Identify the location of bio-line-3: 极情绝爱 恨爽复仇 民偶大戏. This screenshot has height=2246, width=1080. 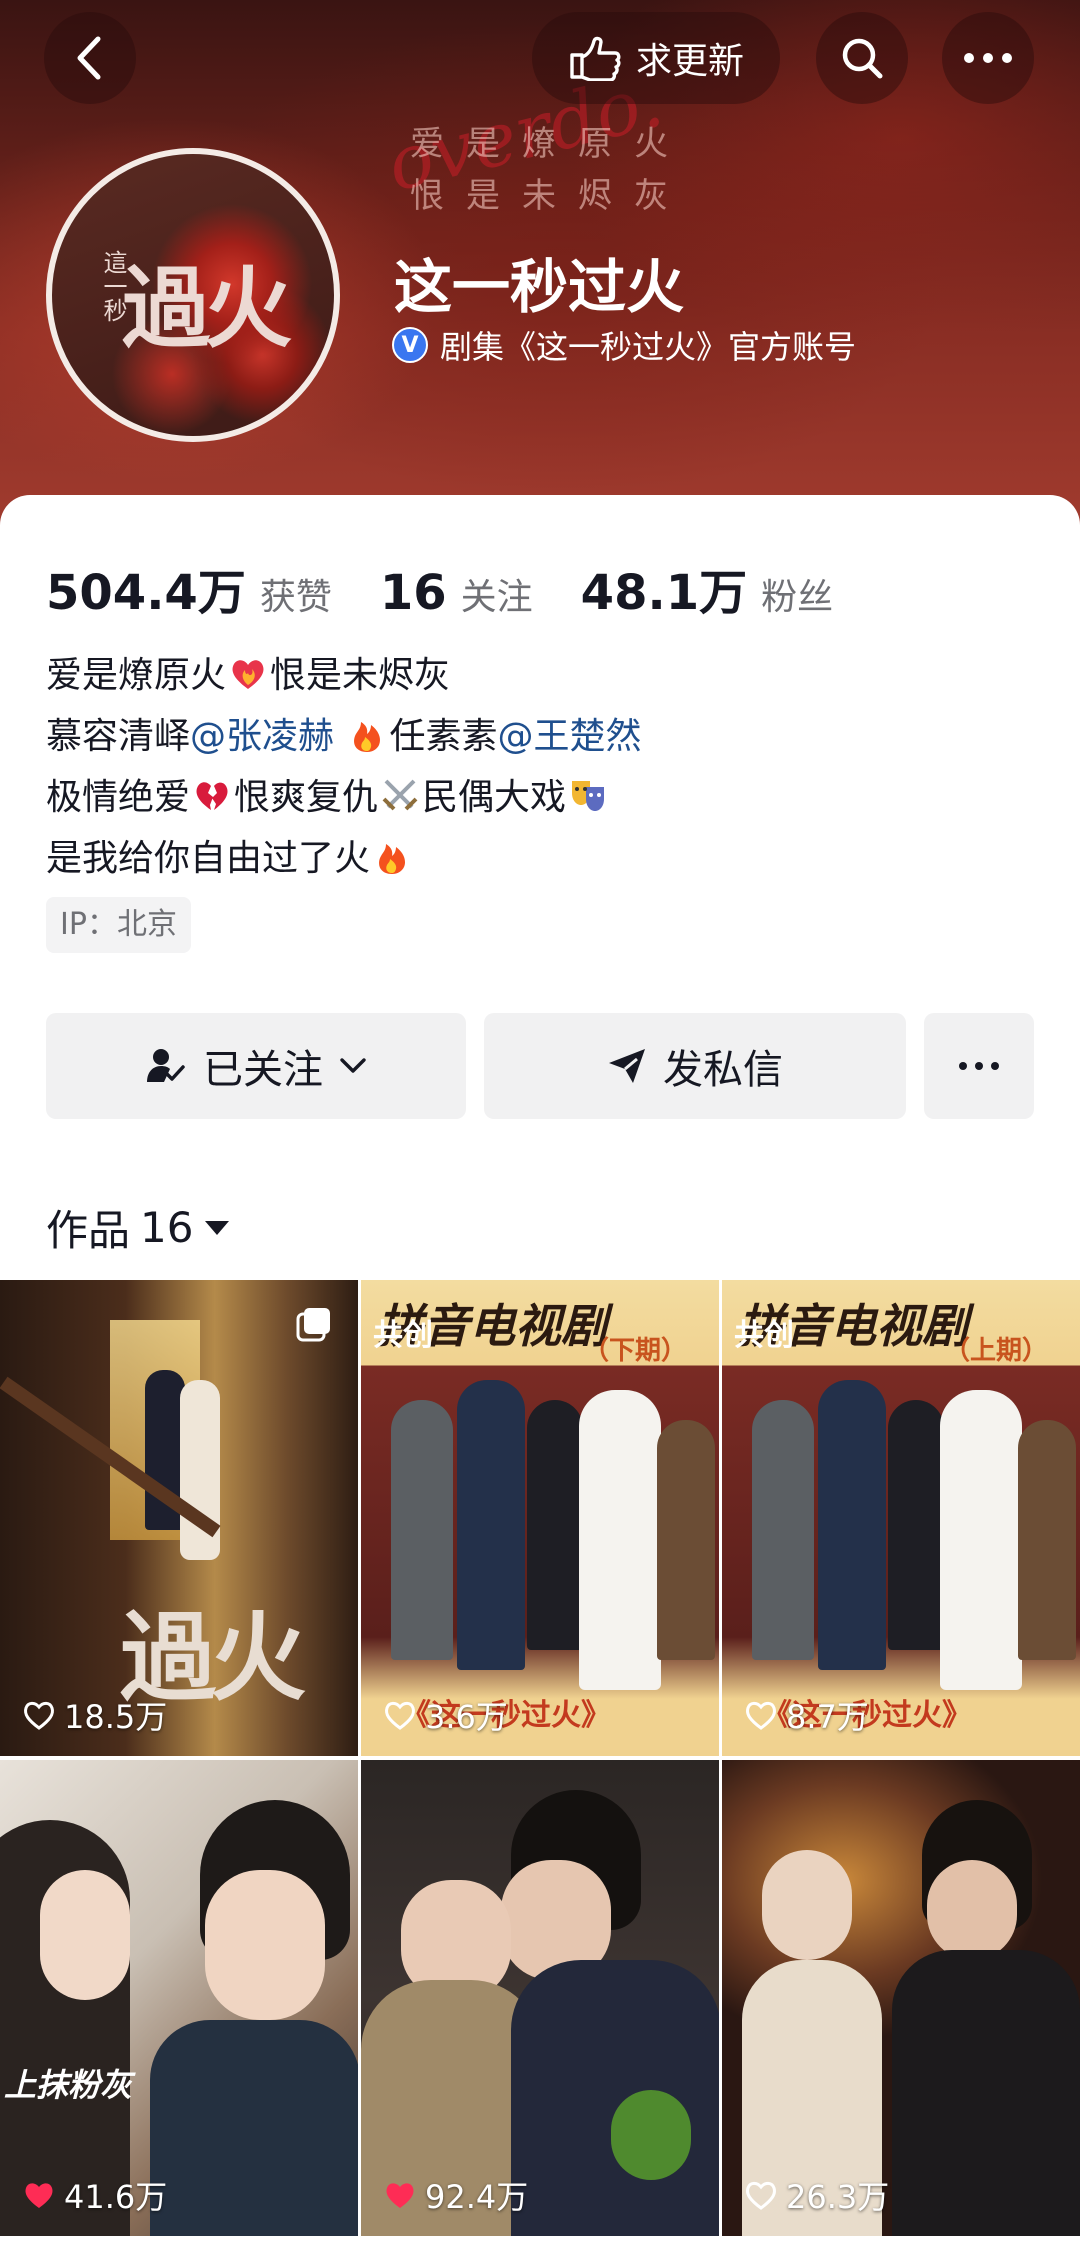
(344, 797).